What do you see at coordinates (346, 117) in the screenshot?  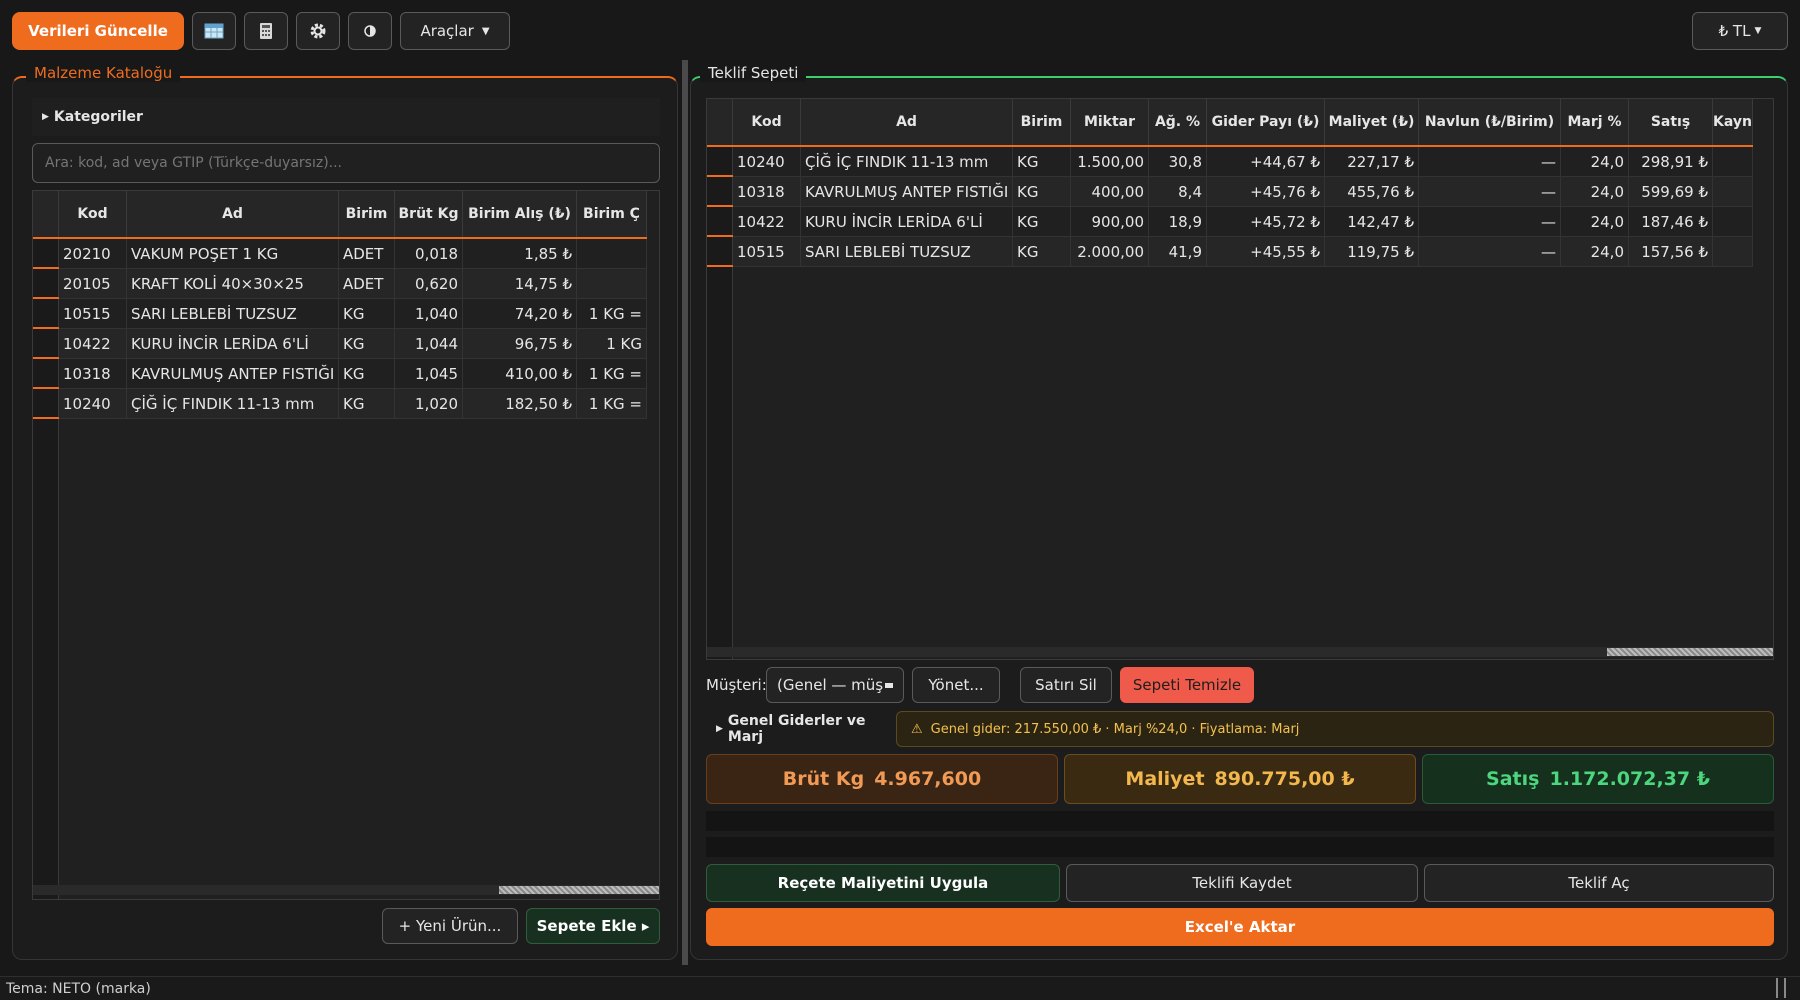 I see `categories-toggle: ▶ Kategoriler` at bounding box center [346, 117].